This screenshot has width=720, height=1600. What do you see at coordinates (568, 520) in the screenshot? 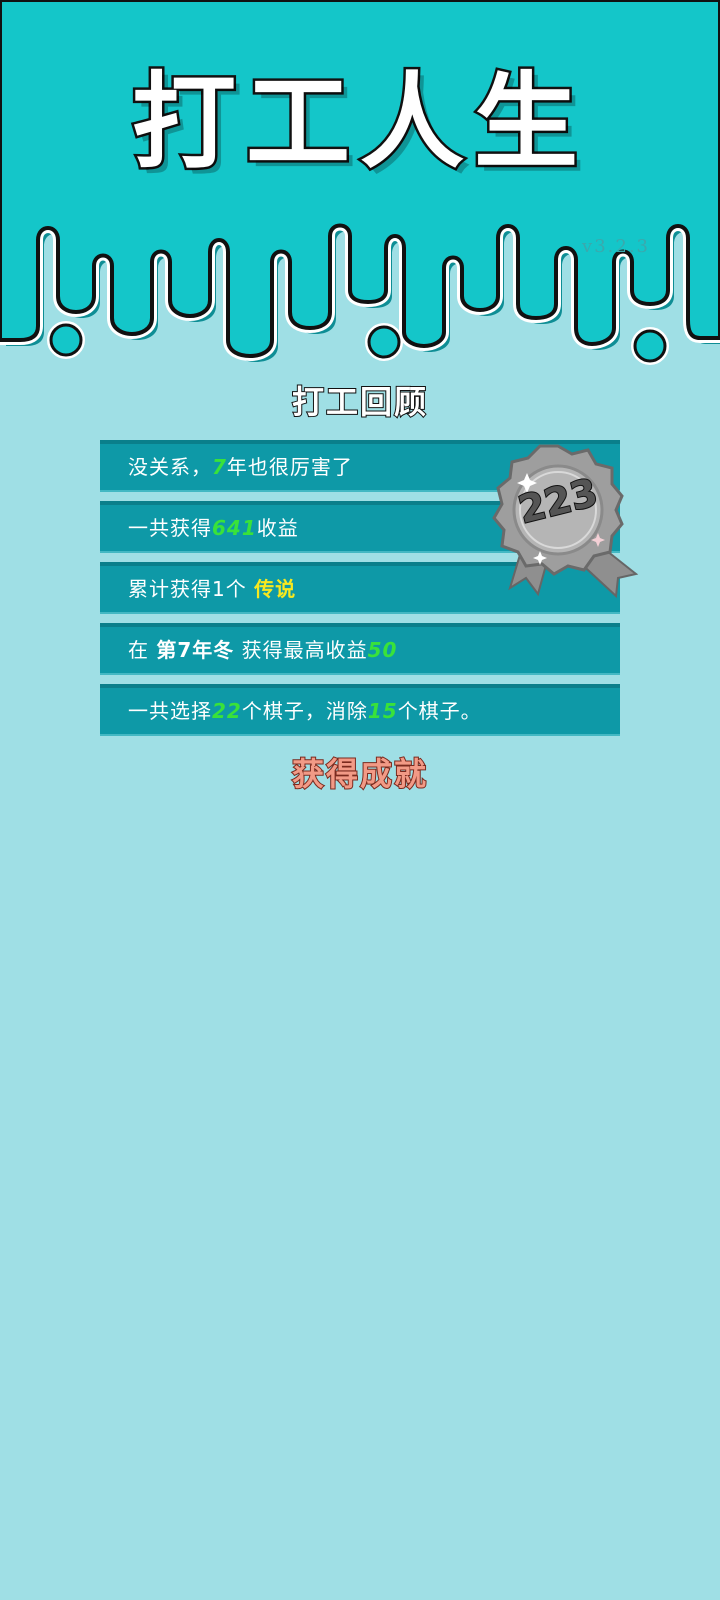
I see `achievement-badge: 223` at bounding box center [568, 520].